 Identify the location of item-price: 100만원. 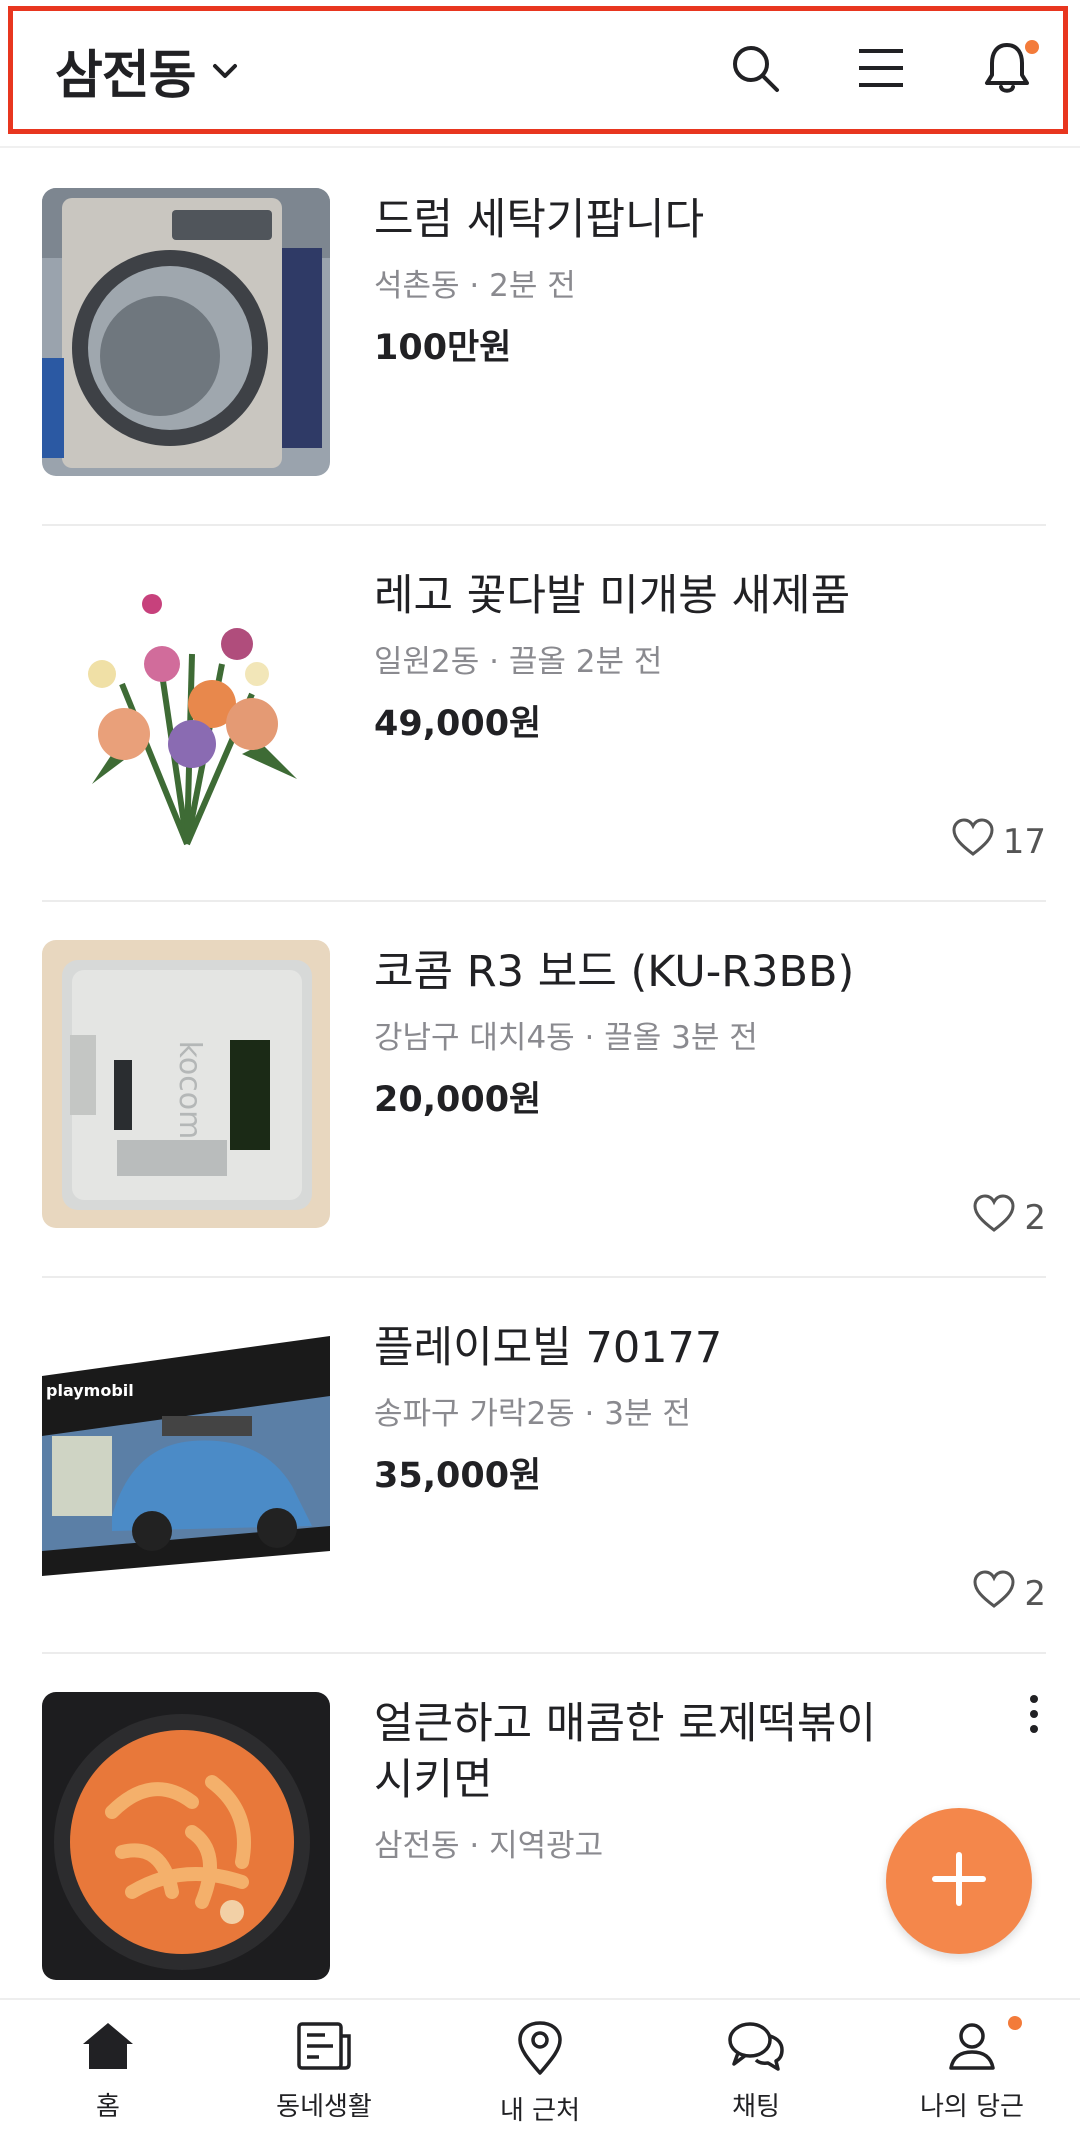
(443, 348).